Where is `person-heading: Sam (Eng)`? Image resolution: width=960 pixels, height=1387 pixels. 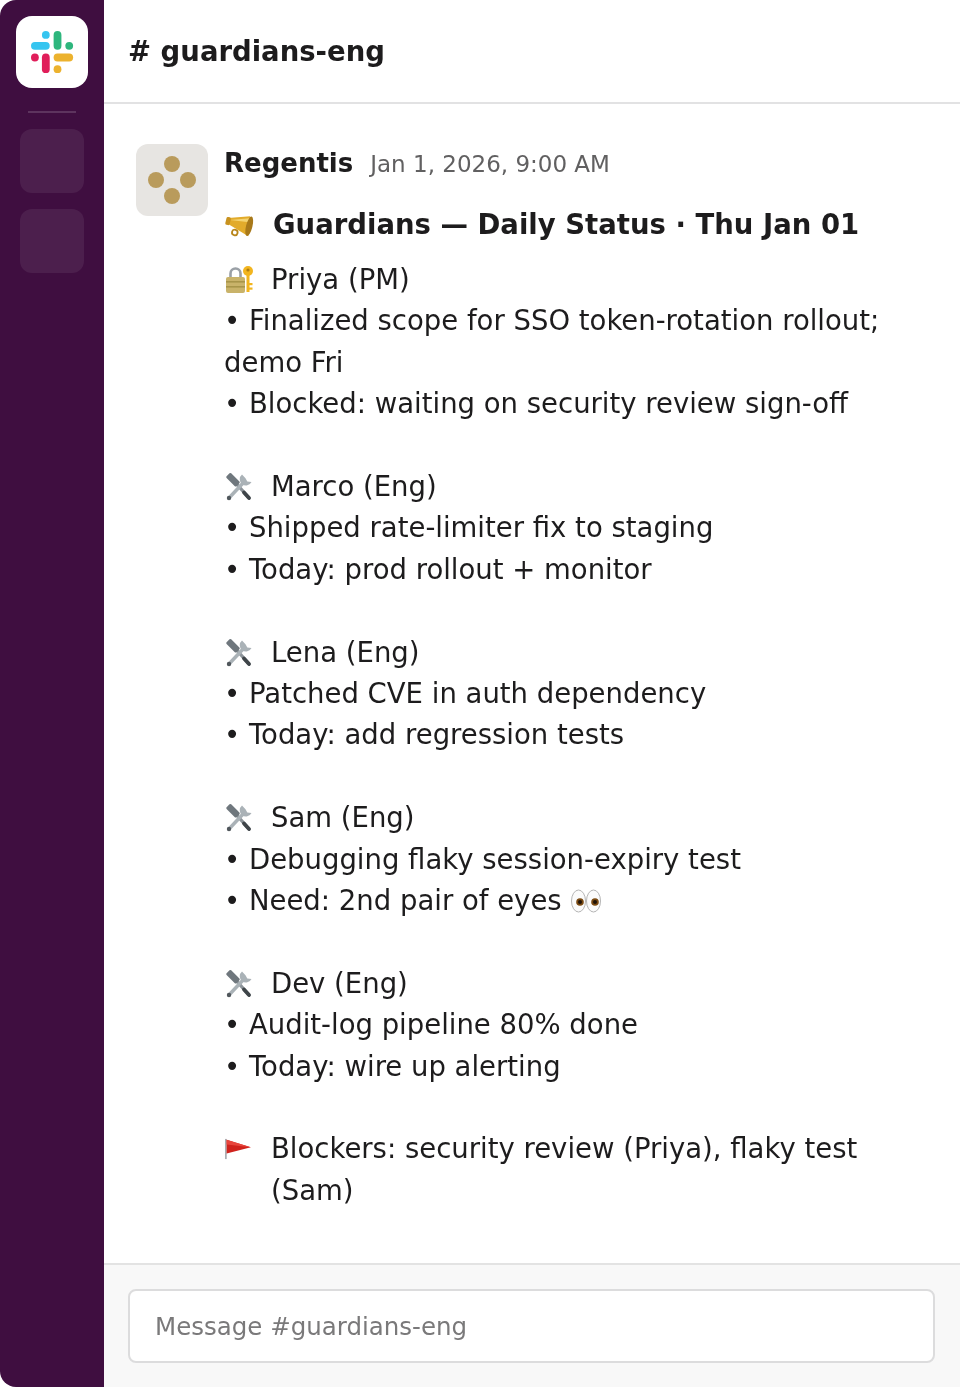 person-heading: Sam (Eng) is located at coordinates (343, 818).